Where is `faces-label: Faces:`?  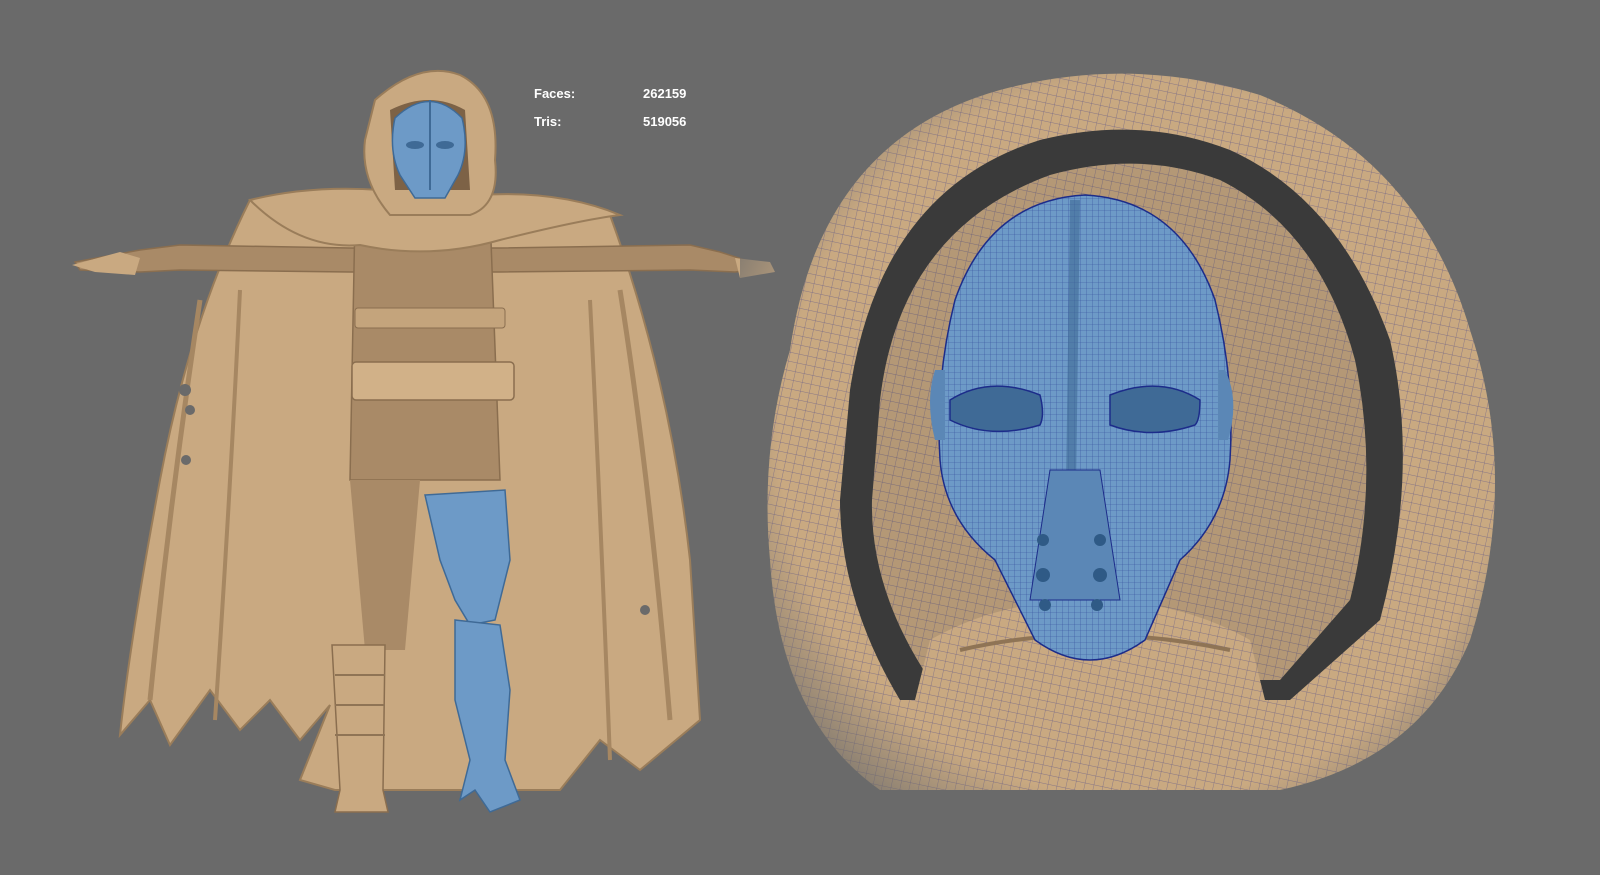
faces-label: Faces: is located at coordinates (555, 93).